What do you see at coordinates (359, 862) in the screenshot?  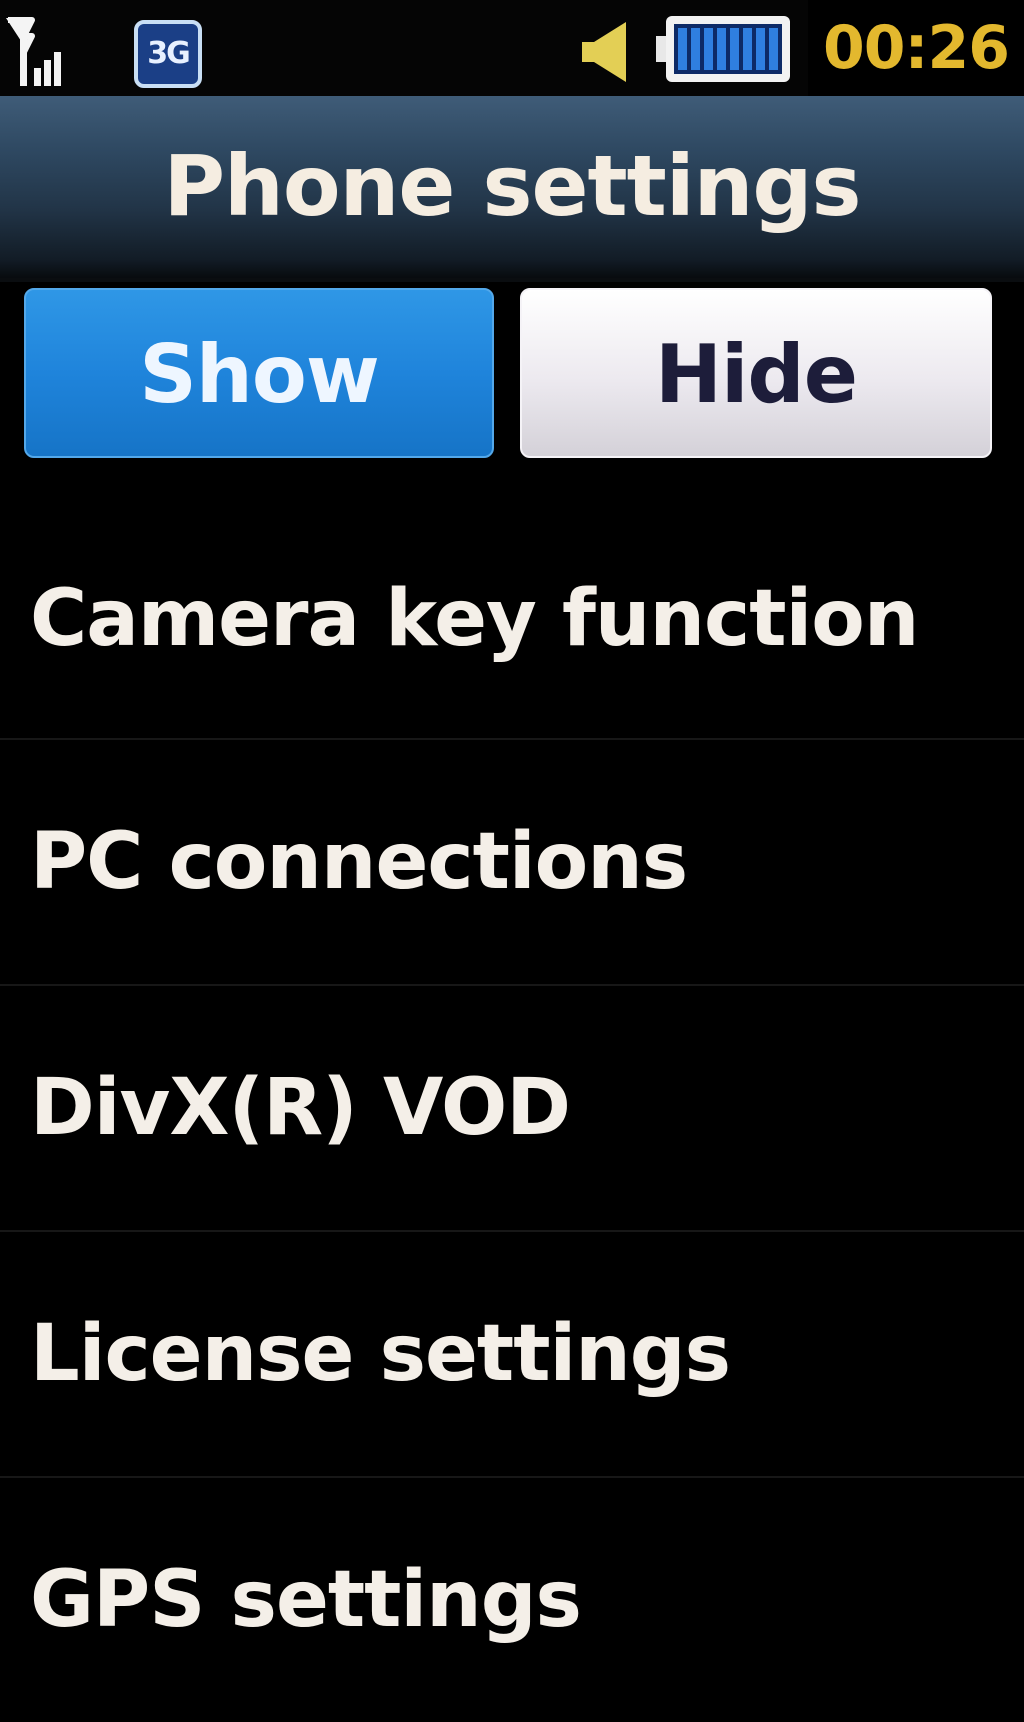 I see `menu-item-label: PC connections` at bounding box center [359, 862].